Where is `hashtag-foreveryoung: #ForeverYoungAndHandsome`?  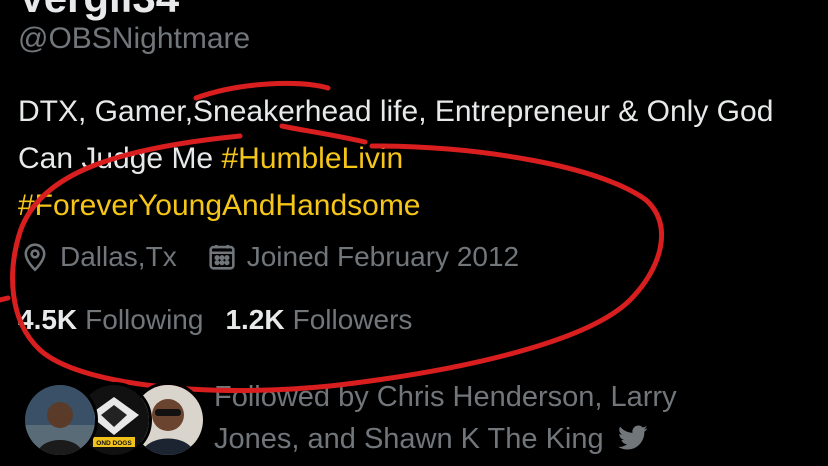
hashtag-foreveryoung: #ForeverYoungAndHandsome is located at coordinates (219, 205).